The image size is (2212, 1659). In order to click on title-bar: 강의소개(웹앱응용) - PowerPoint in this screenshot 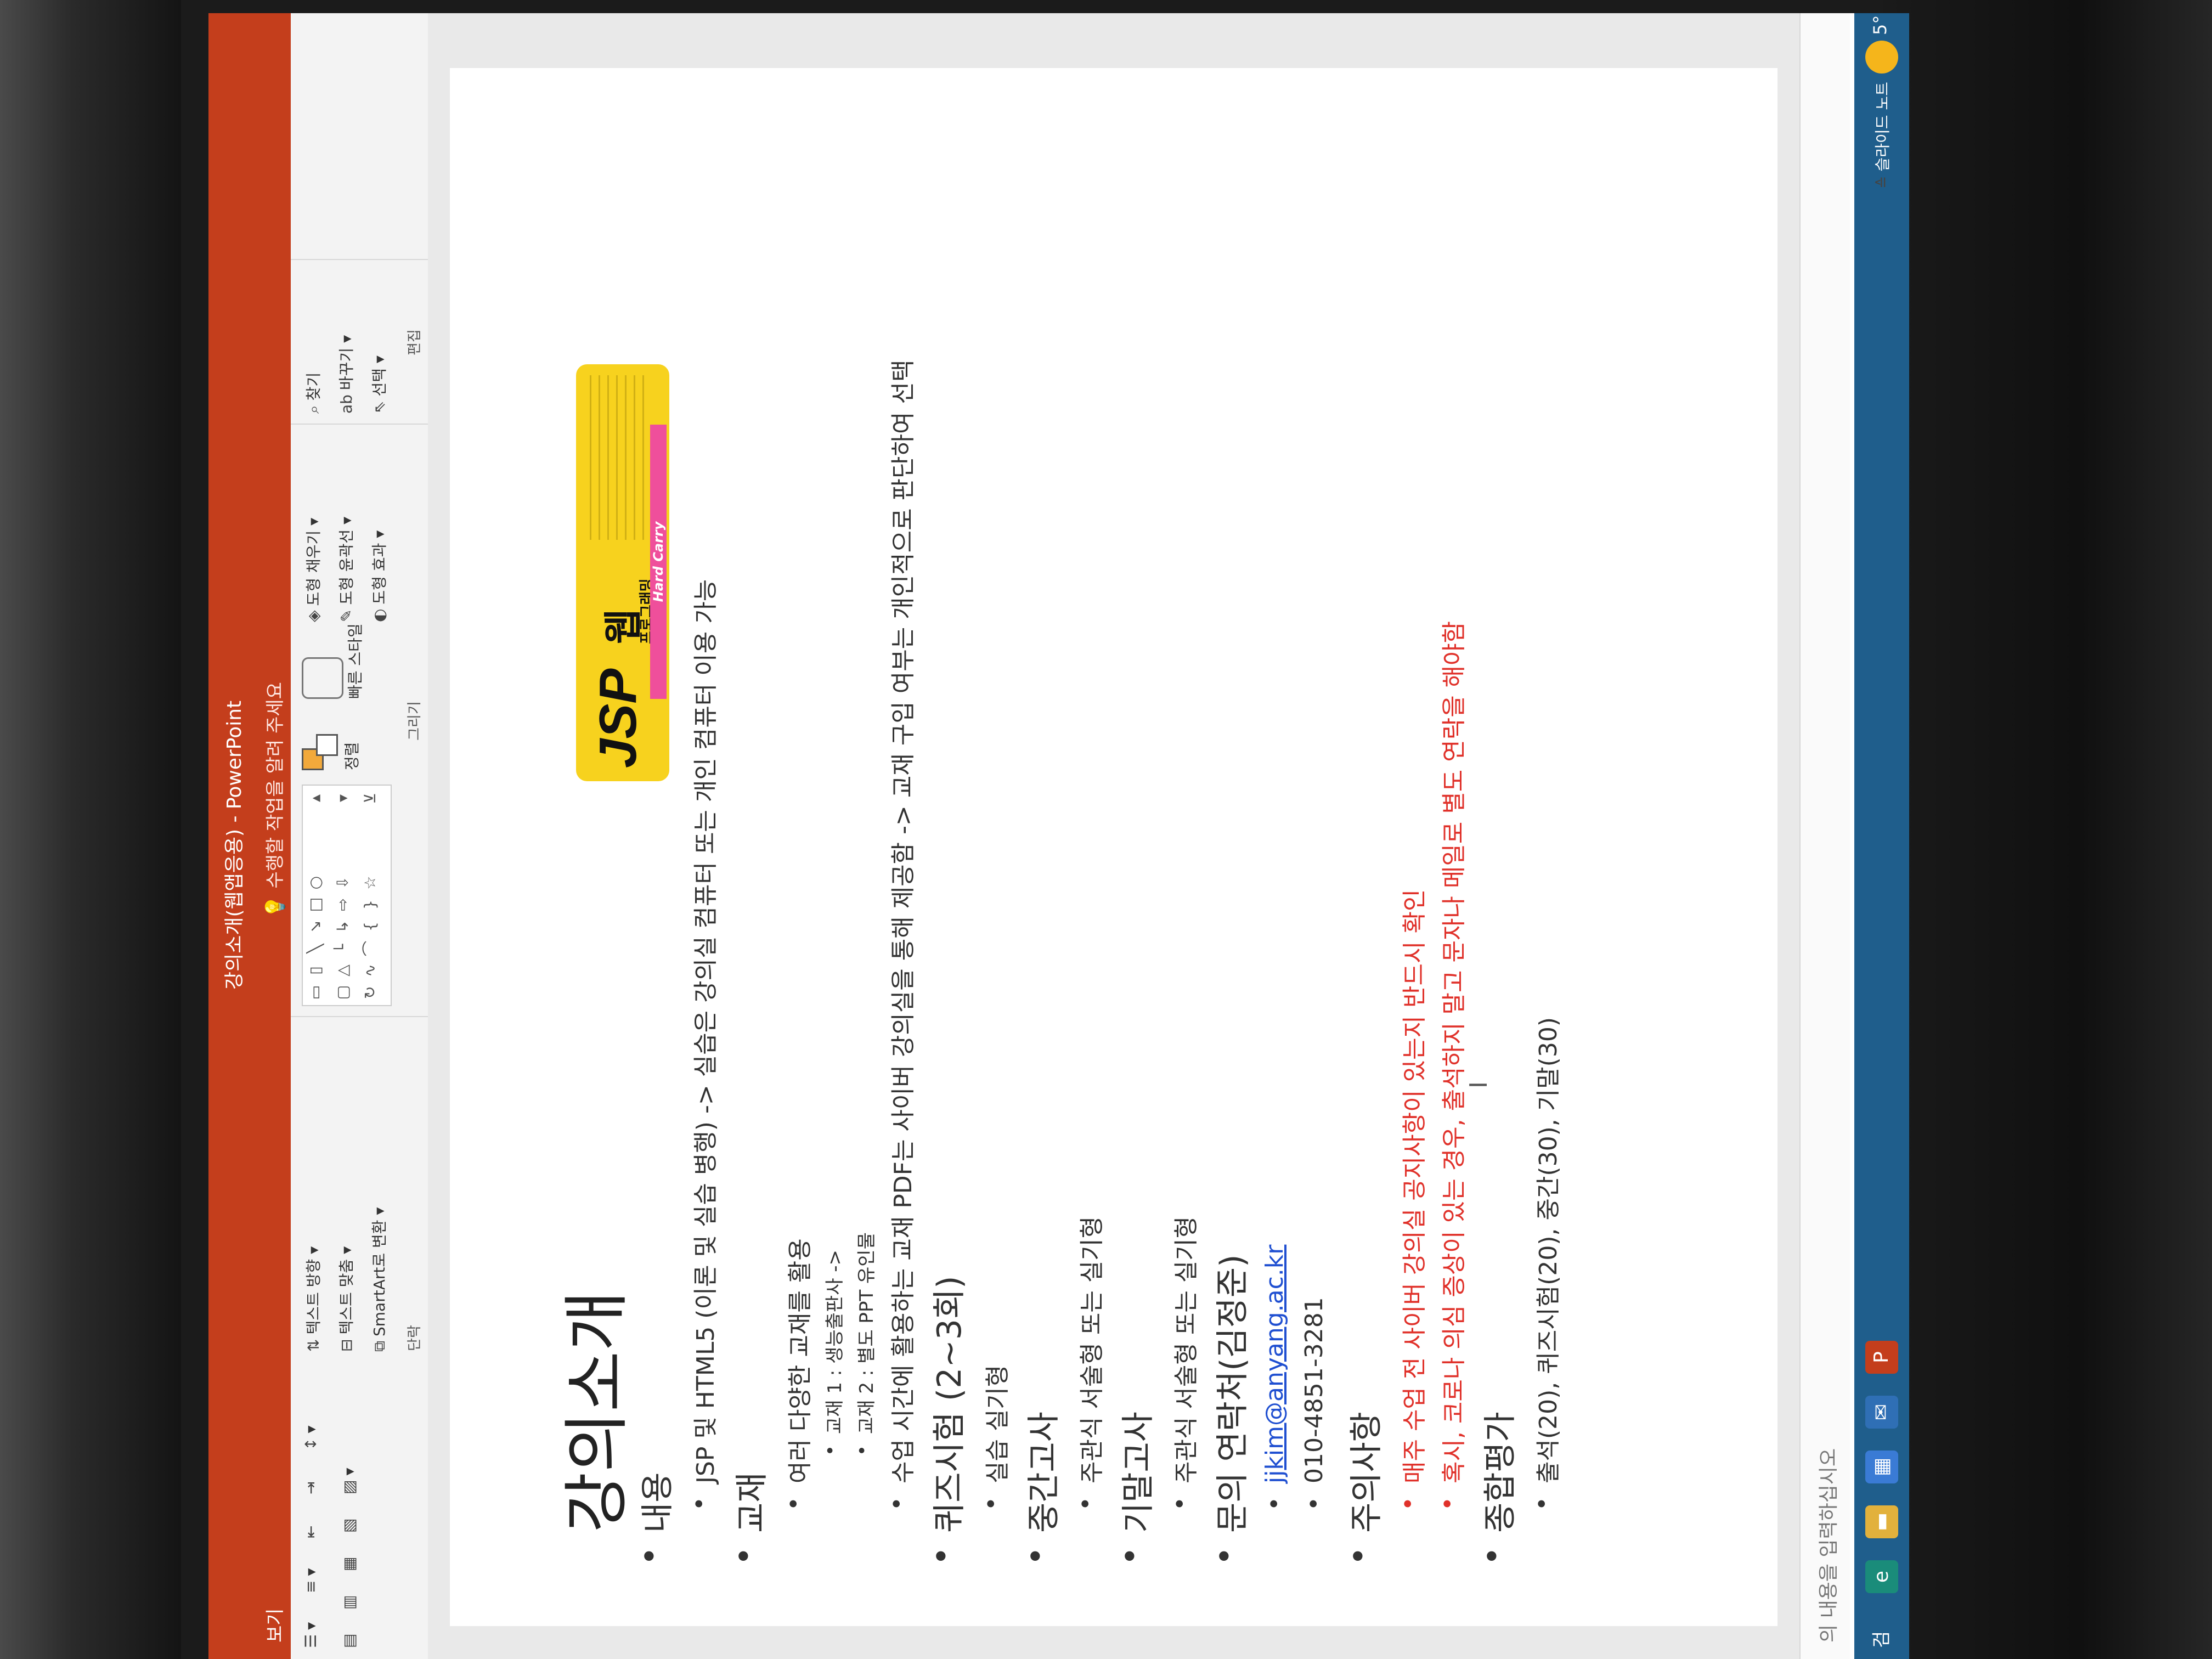, I will do `click(230, 836)`.